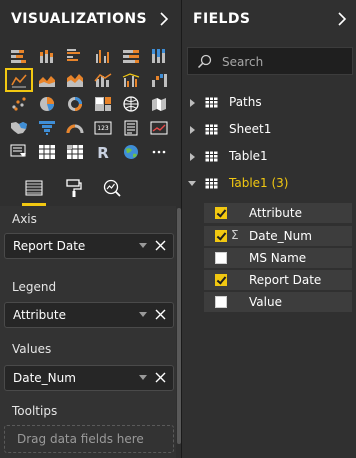  I want to click on stacked-column-icon, so click(47, 56).